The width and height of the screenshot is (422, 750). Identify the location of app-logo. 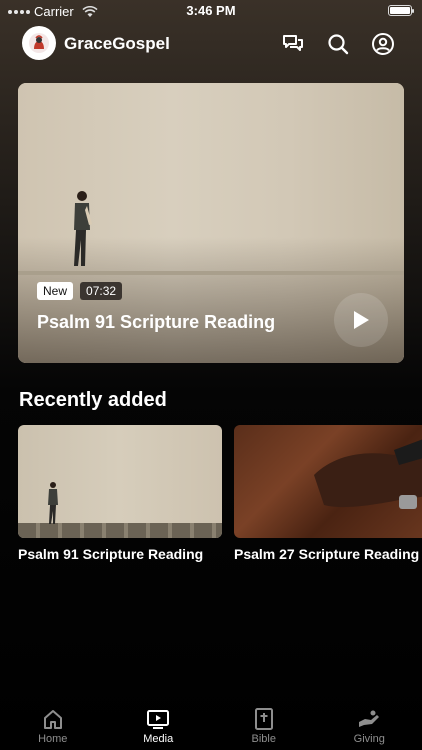
(39, 43).